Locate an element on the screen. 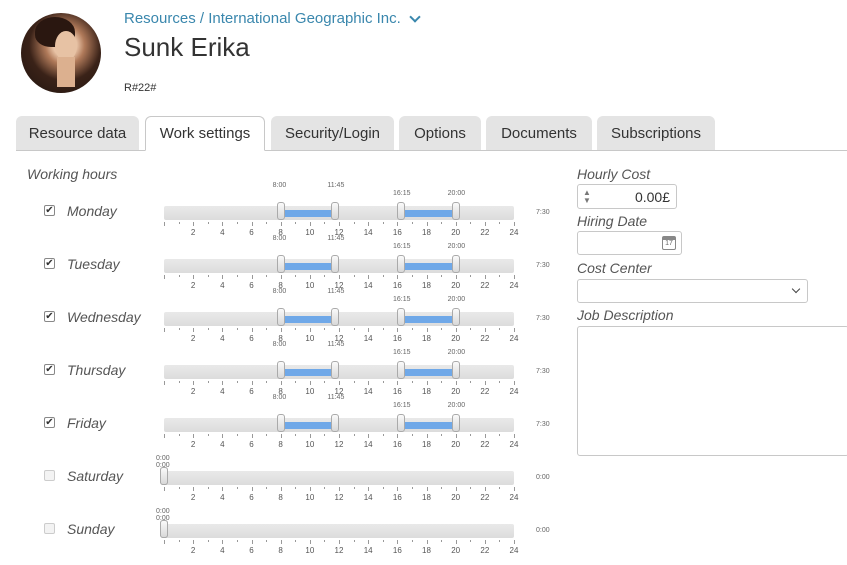 This screenshot has width=847, height=565. day-checkbox-saturday is located at coordinates (49, 475).